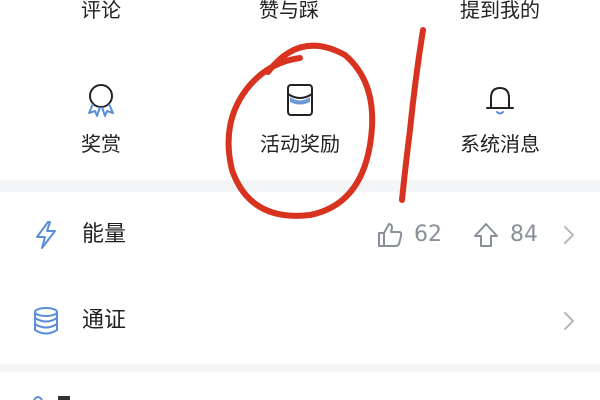  Describe the element at coordinates (104, 320) in the screenshot. I see `row-token-label: 通证` at that location.